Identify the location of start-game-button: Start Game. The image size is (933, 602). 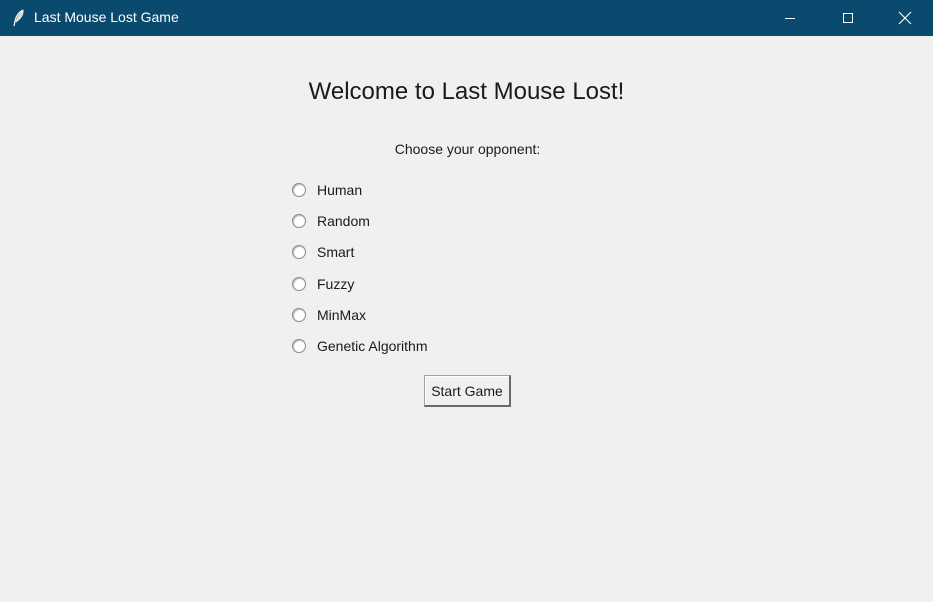
(467, 391).